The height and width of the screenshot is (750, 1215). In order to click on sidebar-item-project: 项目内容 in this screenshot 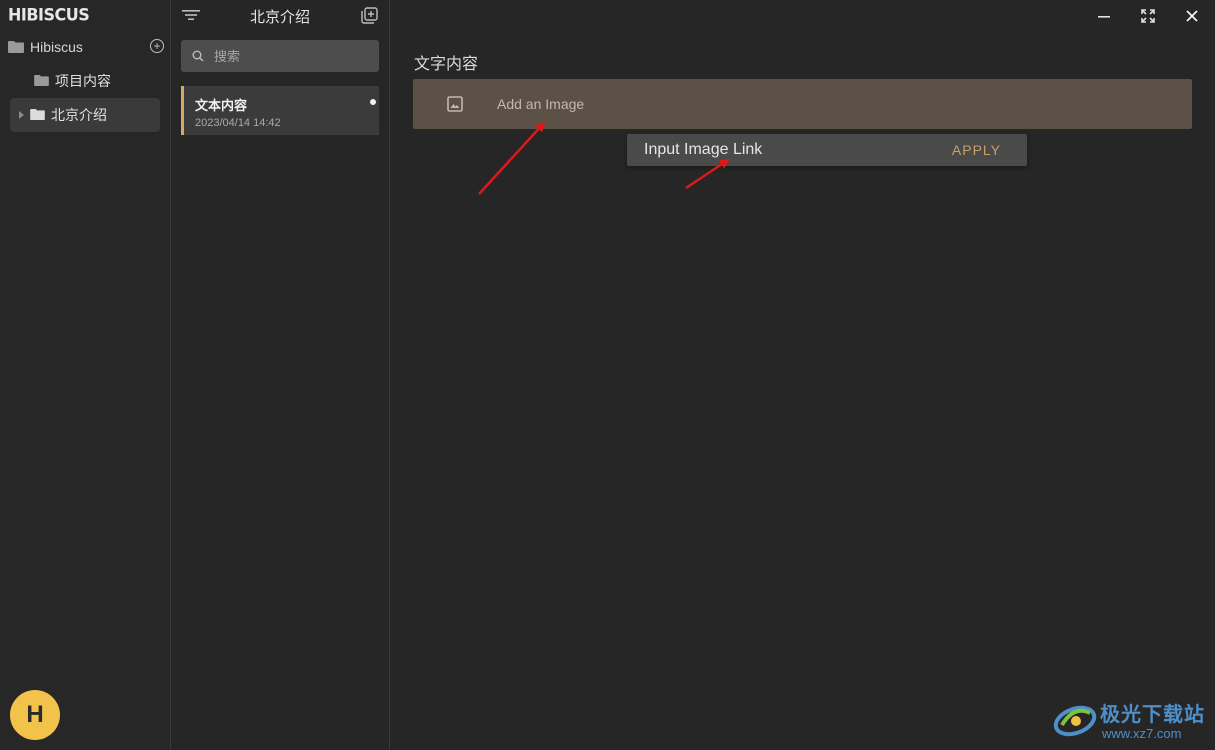, I will do `click(85, 81)`.